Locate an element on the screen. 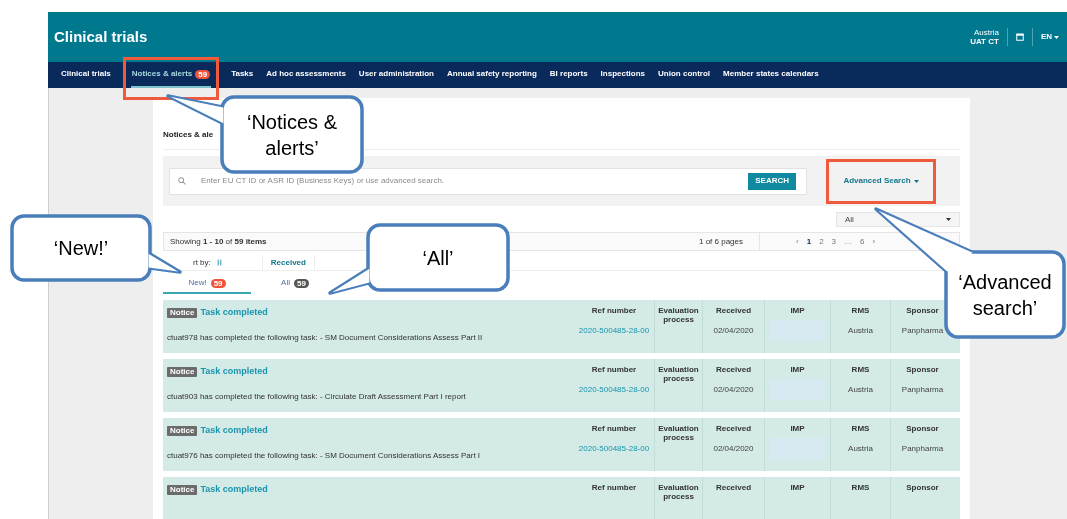  sort-field: Received is located at coordinates (288, 262).